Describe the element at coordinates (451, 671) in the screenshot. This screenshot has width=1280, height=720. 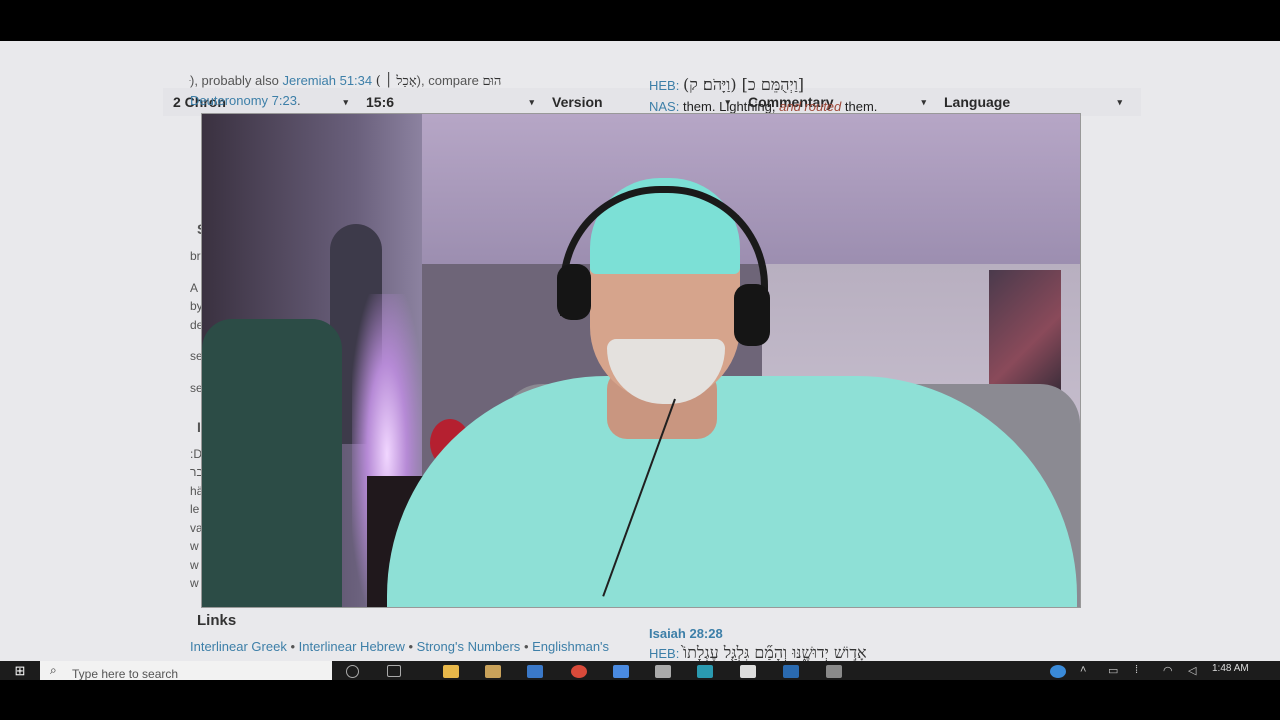
I see `file-explorer-icon` at that location.